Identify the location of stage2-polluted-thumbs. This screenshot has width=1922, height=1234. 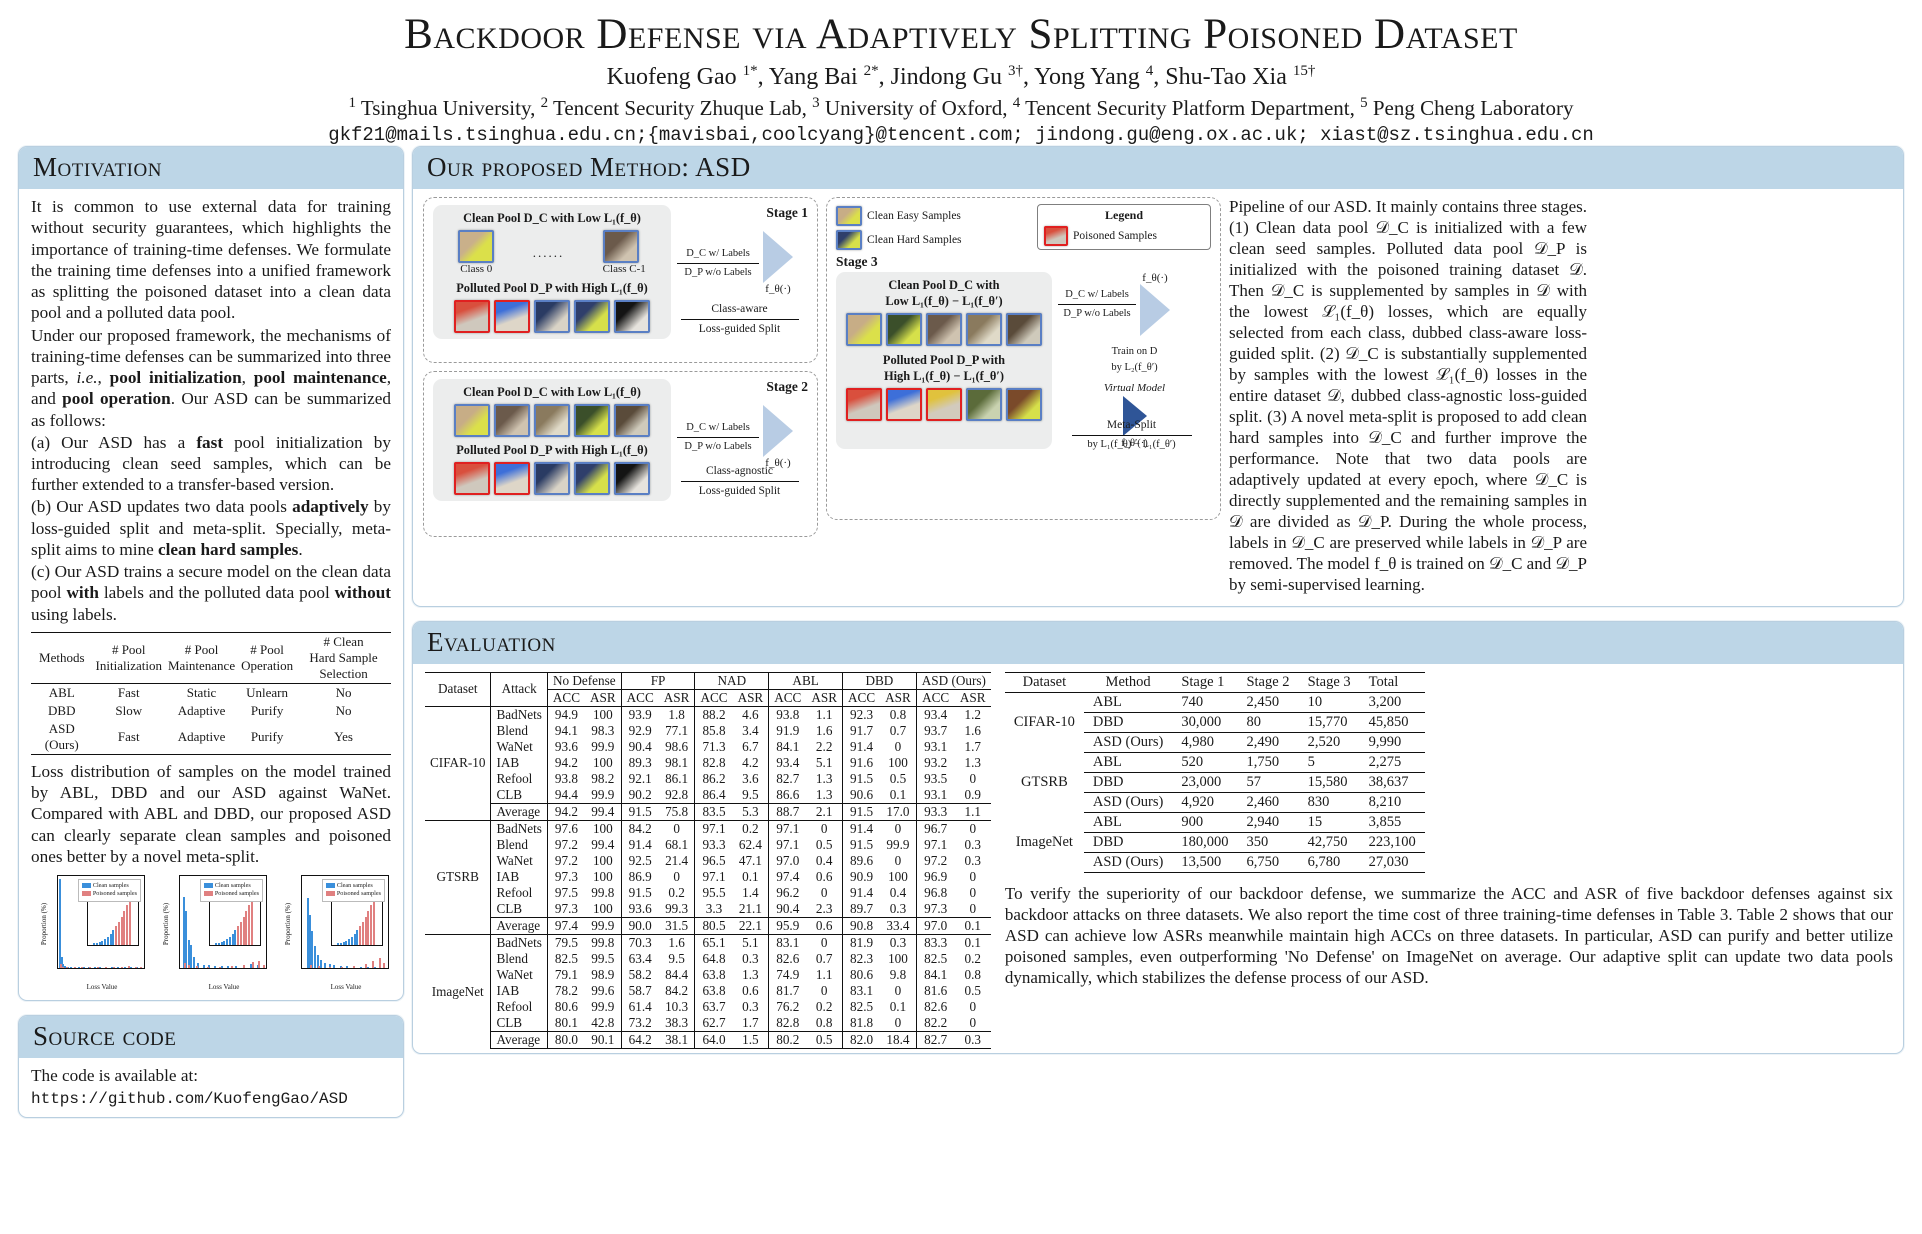
(552, 479).